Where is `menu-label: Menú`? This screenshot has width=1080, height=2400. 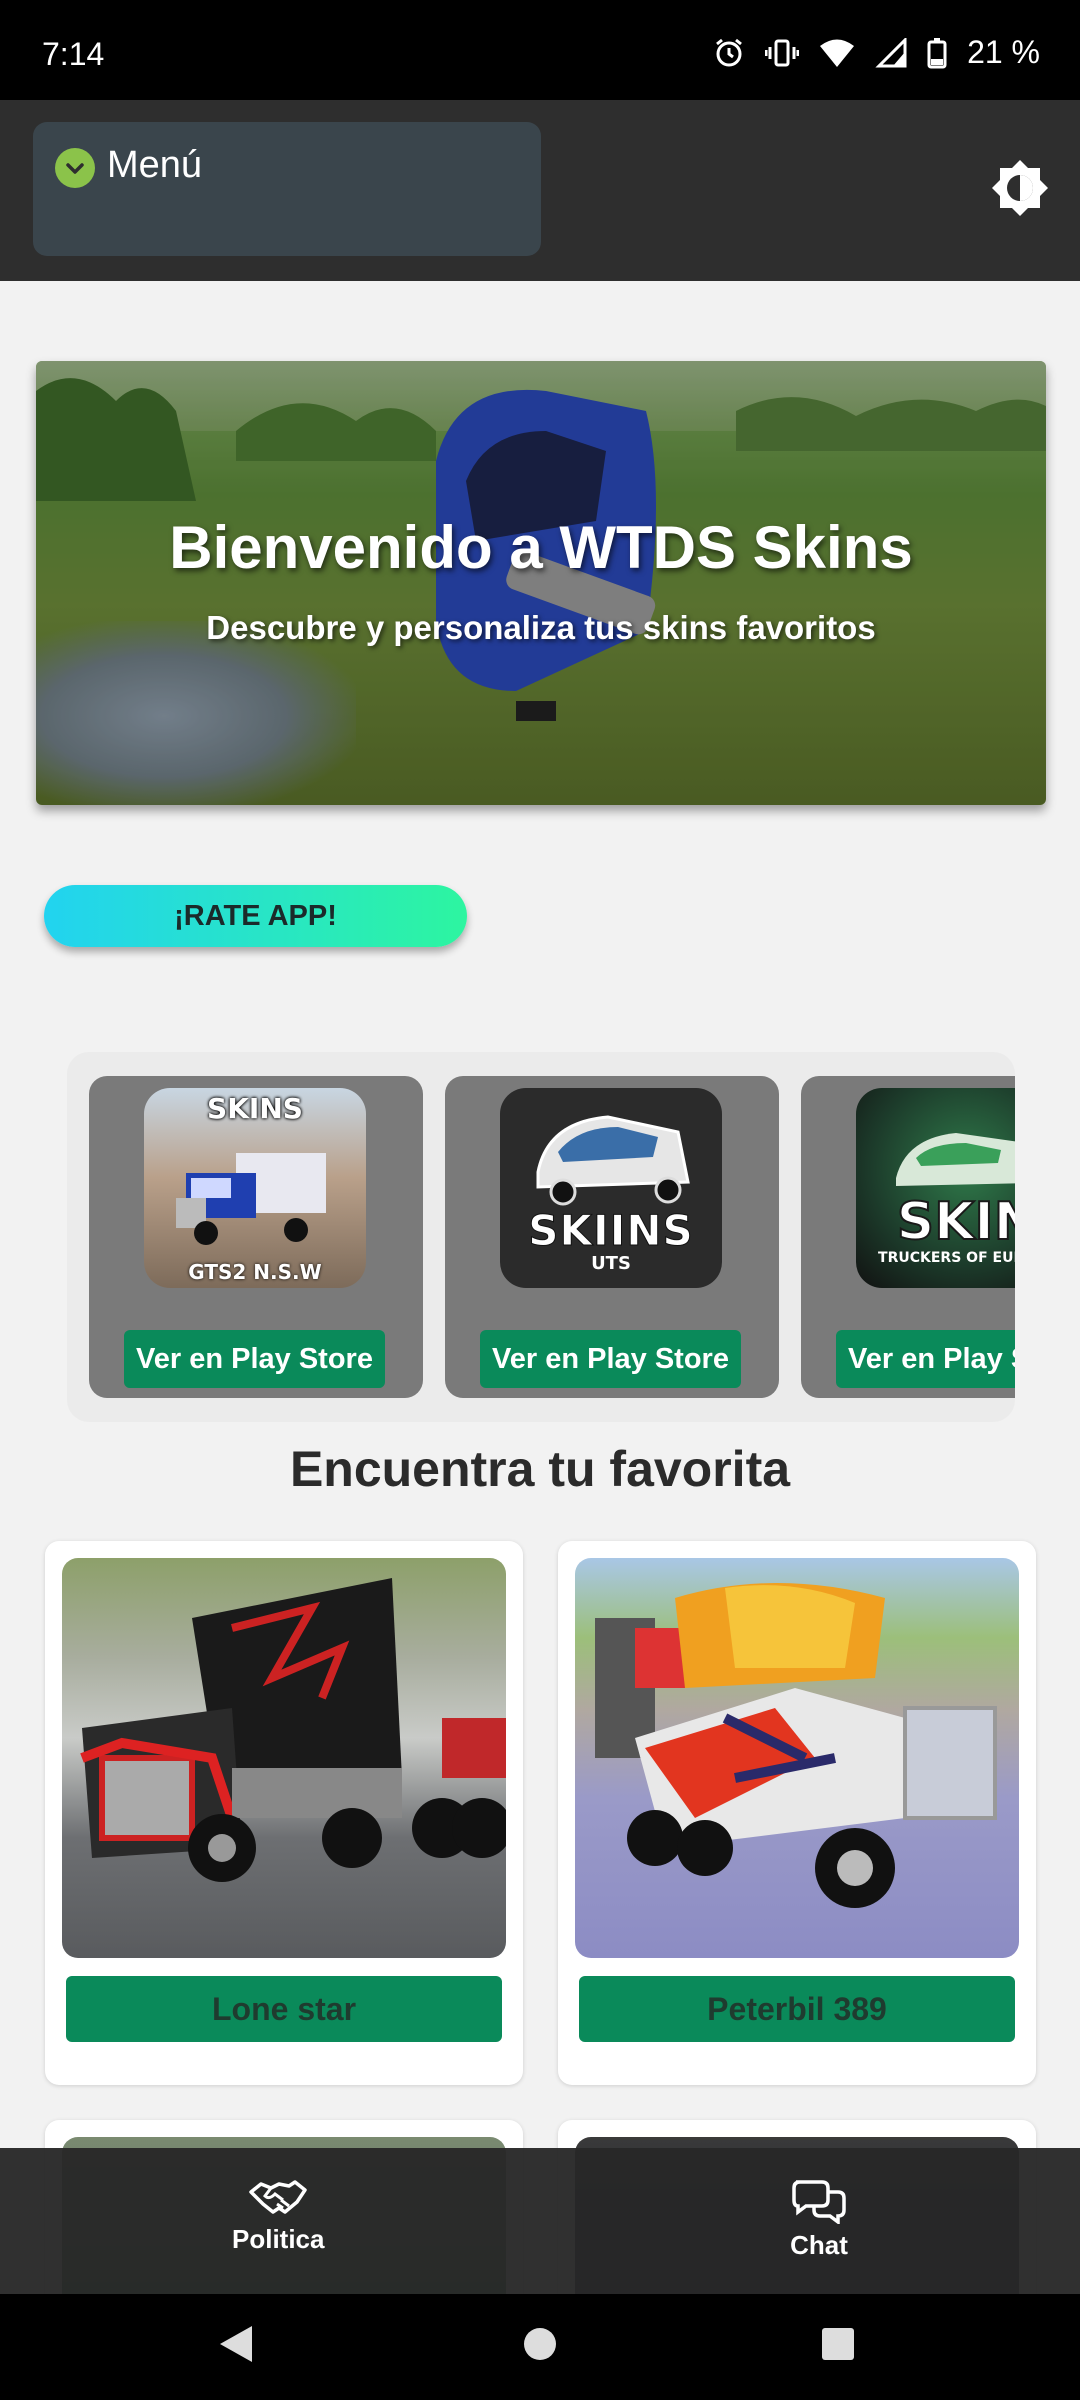 menu-label: Menú is located at coordinates (155, 165).